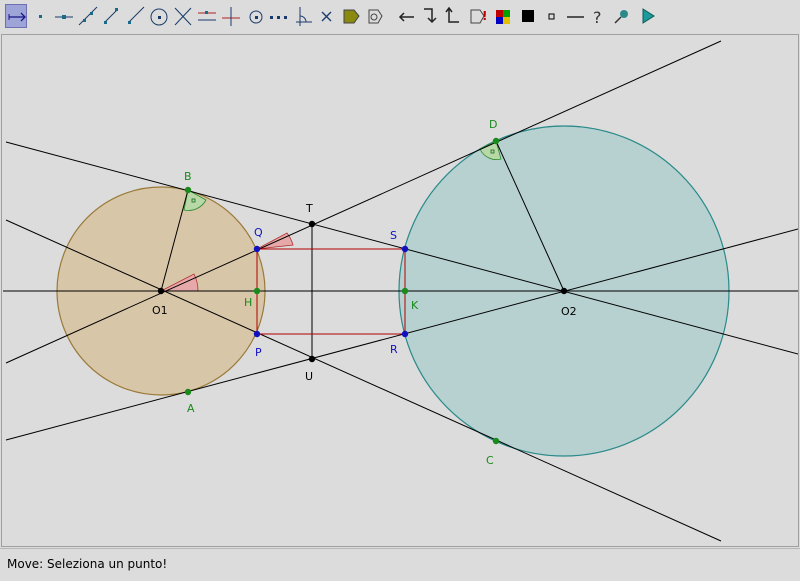  I want to click on macro-tool-icon, so click(375, 16).